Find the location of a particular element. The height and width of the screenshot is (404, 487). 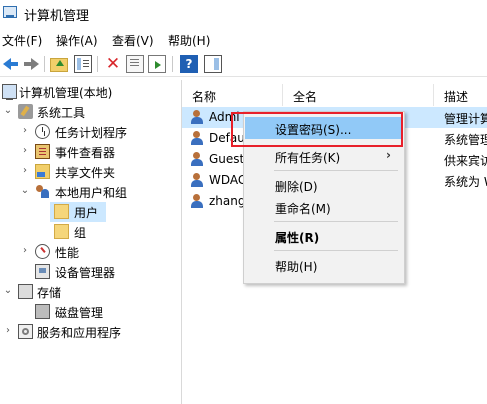

menu-item-all-tasks: 所有任务(K) › is located at coordinates (324, 156).